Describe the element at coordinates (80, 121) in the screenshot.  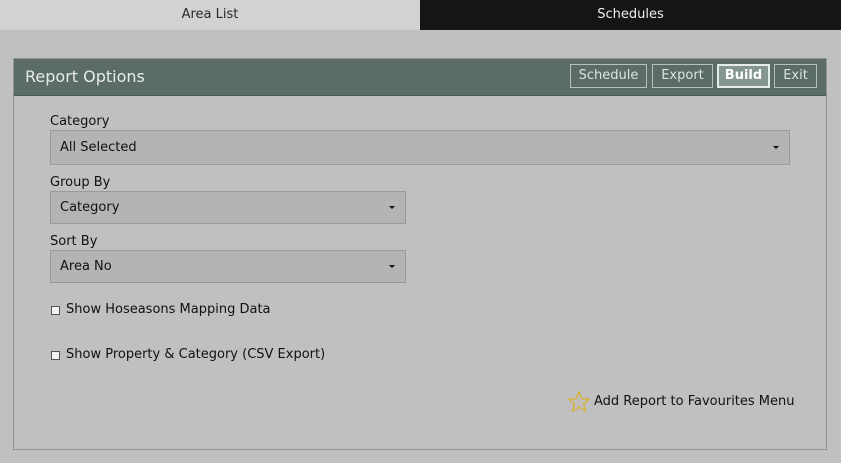
I see `category-label: Category` at that location.